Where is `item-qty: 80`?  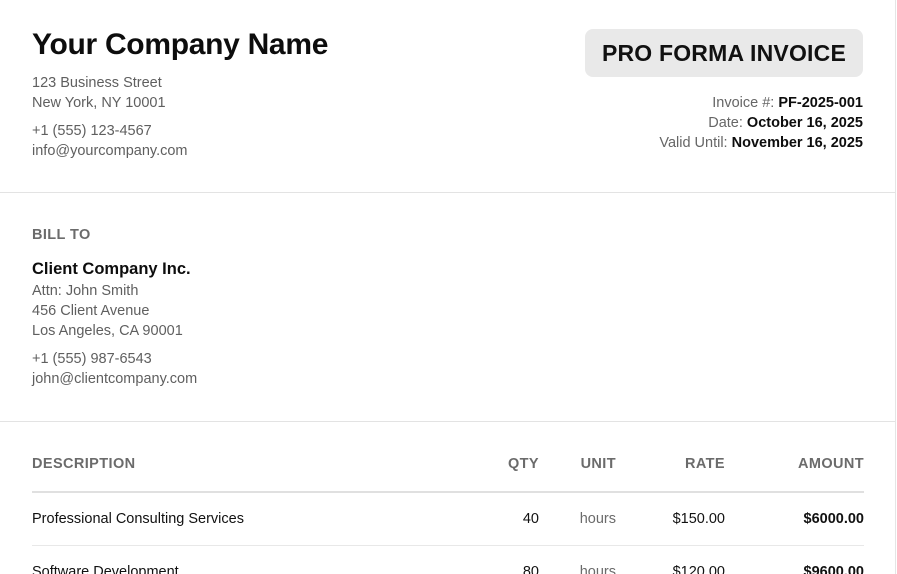
item-qty: 80 is located at coordinates (505, 559).